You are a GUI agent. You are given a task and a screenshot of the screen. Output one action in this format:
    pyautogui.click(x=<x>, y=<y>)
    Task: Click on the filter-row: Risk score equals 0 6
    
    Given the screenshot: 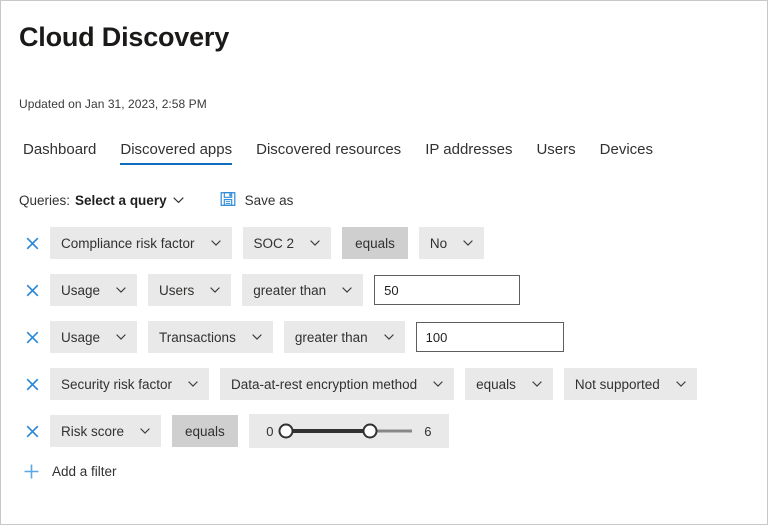 What is the action you would take?
    pyautogui.click(x=384, y=431)
    